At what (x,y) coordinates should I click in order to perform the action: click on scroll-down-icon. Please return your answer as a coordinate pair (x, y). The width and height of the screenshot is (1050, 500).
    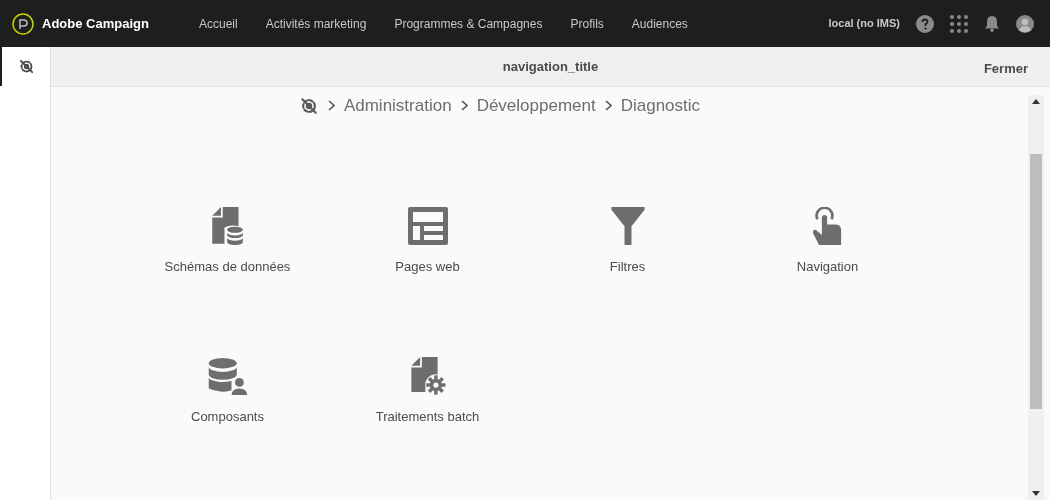
    Looking at the image, I should click on (1036, 493).